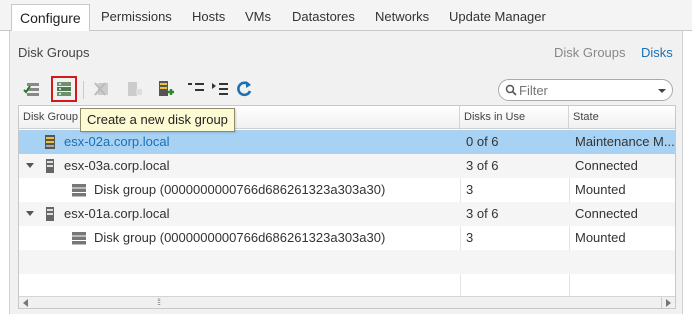  What do you see at coordinates (159, 302) in the screenshot?
I see `scroll-grip-icon: ⁞⁞` at bounding box center [159, 302].